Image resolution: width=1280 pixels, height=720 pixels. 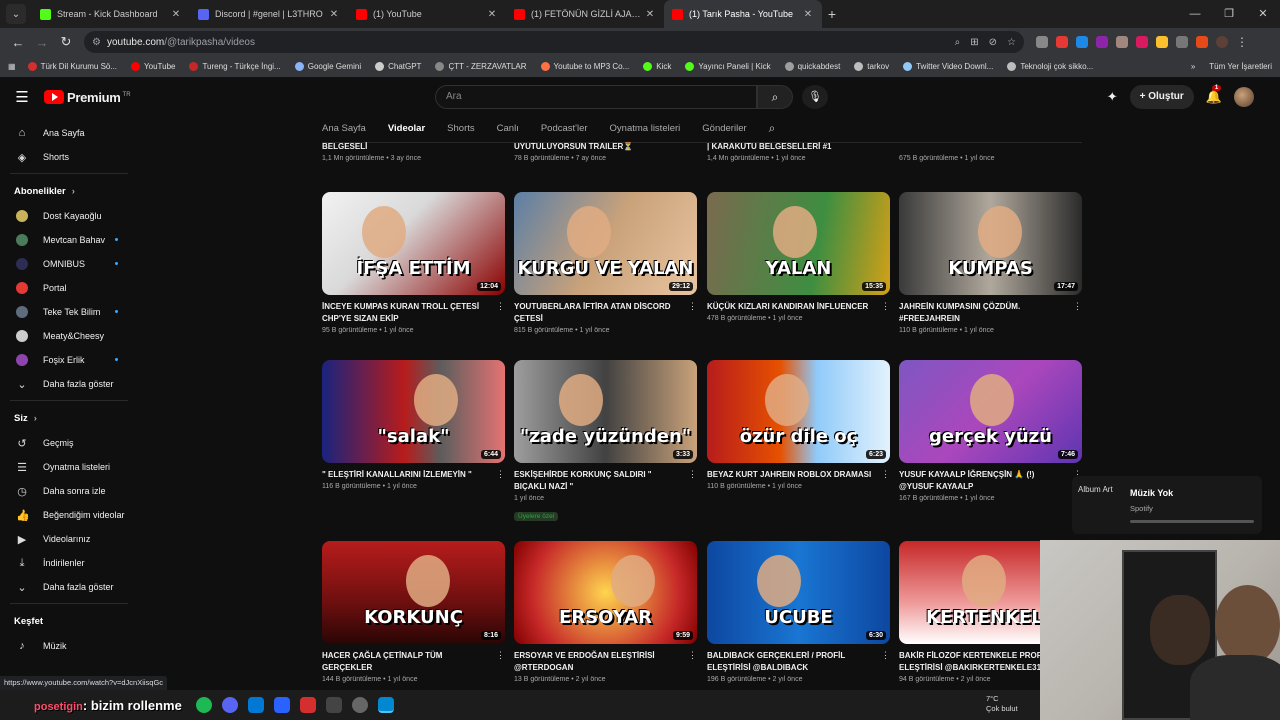 I want to click on back-button: ←, so click(x=18, y=42).